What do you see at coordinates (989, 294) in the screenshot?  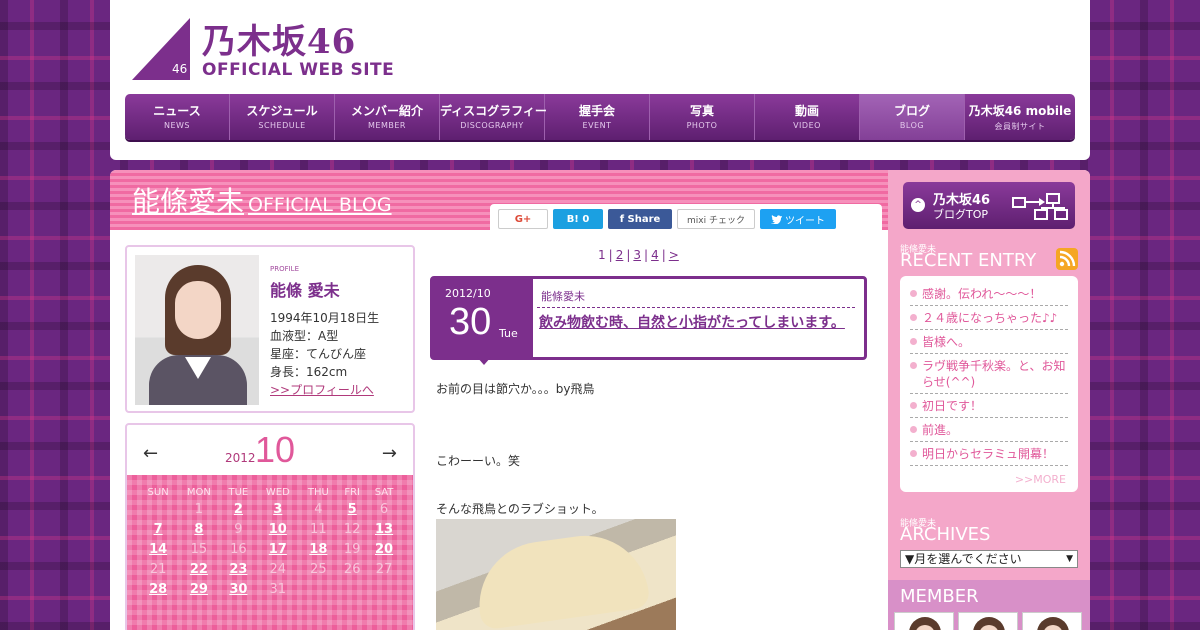 I see `recent-entry-link: 感謝。伝われ〜〜〜！` at bounding box center [989, 294].